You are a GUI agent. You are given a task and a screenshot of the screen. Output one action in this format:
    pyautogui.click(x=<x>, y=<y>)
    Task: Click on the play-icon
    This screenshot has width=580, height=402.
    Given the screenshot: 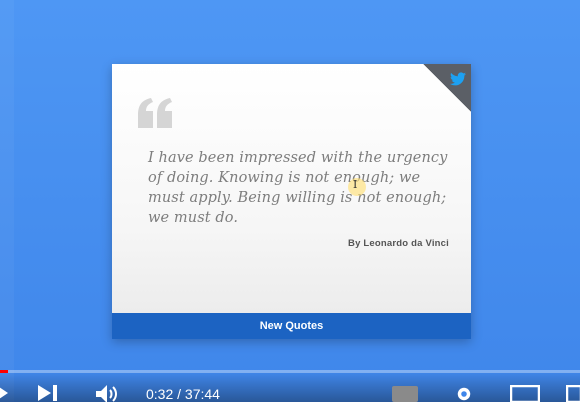 What is the action you would take?
    pyautogui.click(x=4, y=393)
    